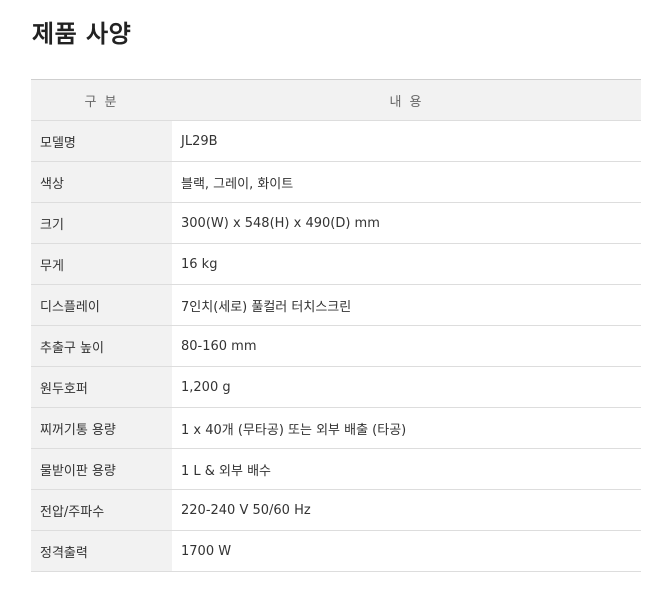 The width and height of the screenshot is (669, 604). What do you see at coordinates (101, 469) in the screenshot?
I see `row-label: 물받이판 용량` at bounding box center [101, 469].